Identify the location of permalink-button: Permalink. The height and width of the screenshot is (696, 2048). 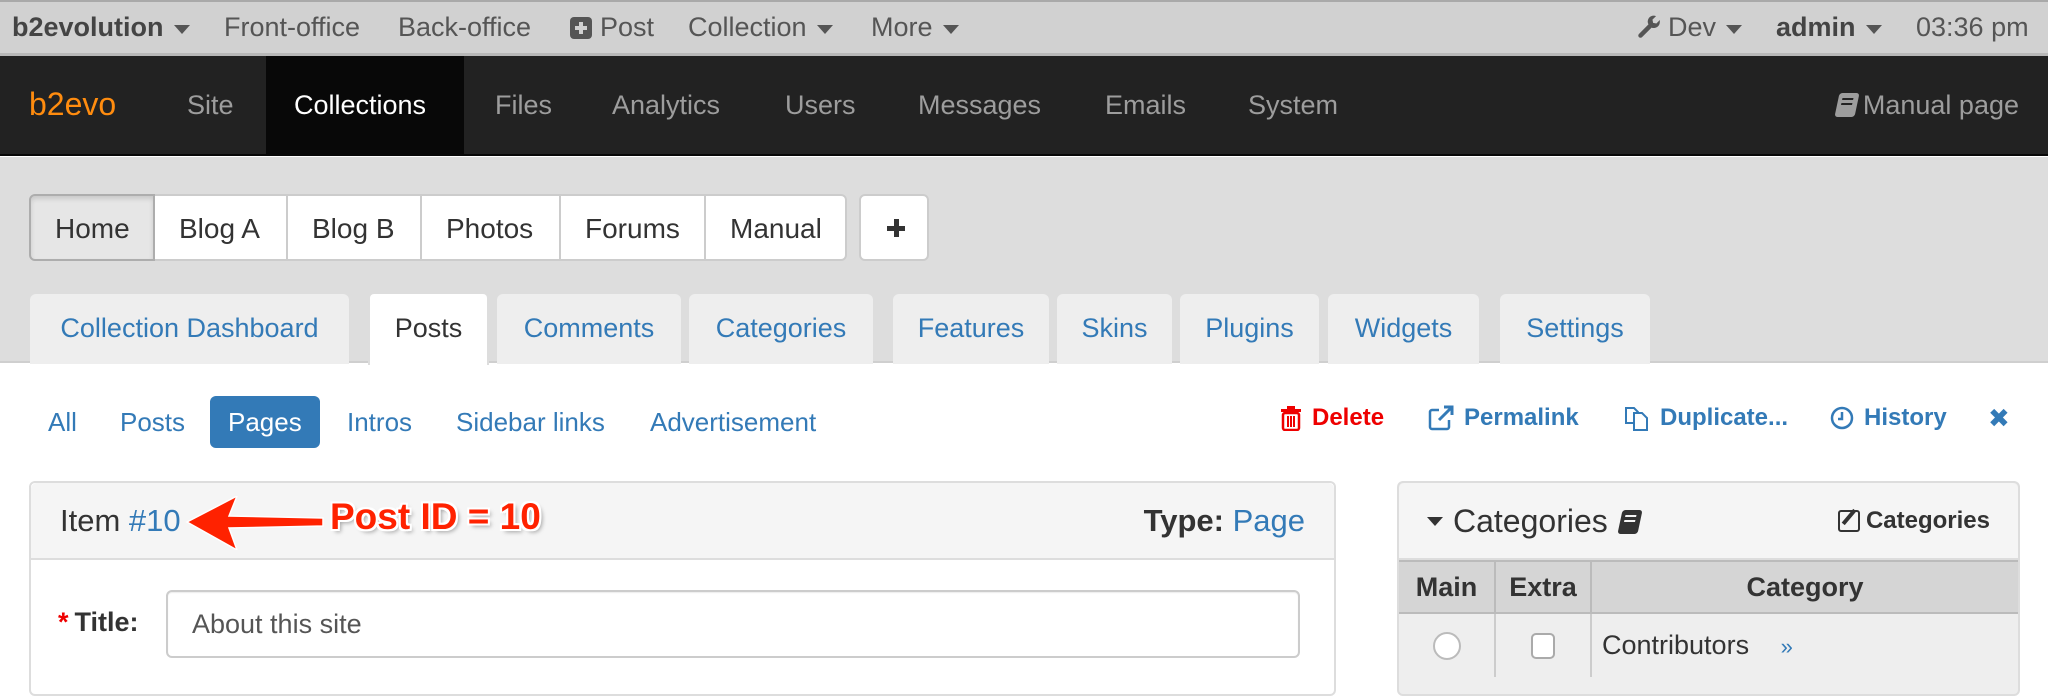
(1503, 418).